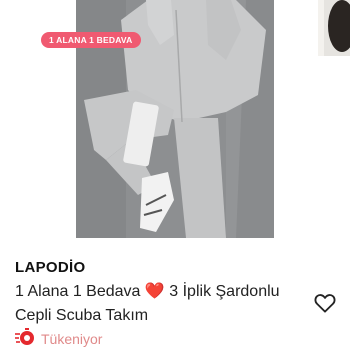  Describe the element at coordinates (154, 291) in the screenshot. I see `heart-emoji: ❤️` at that location.